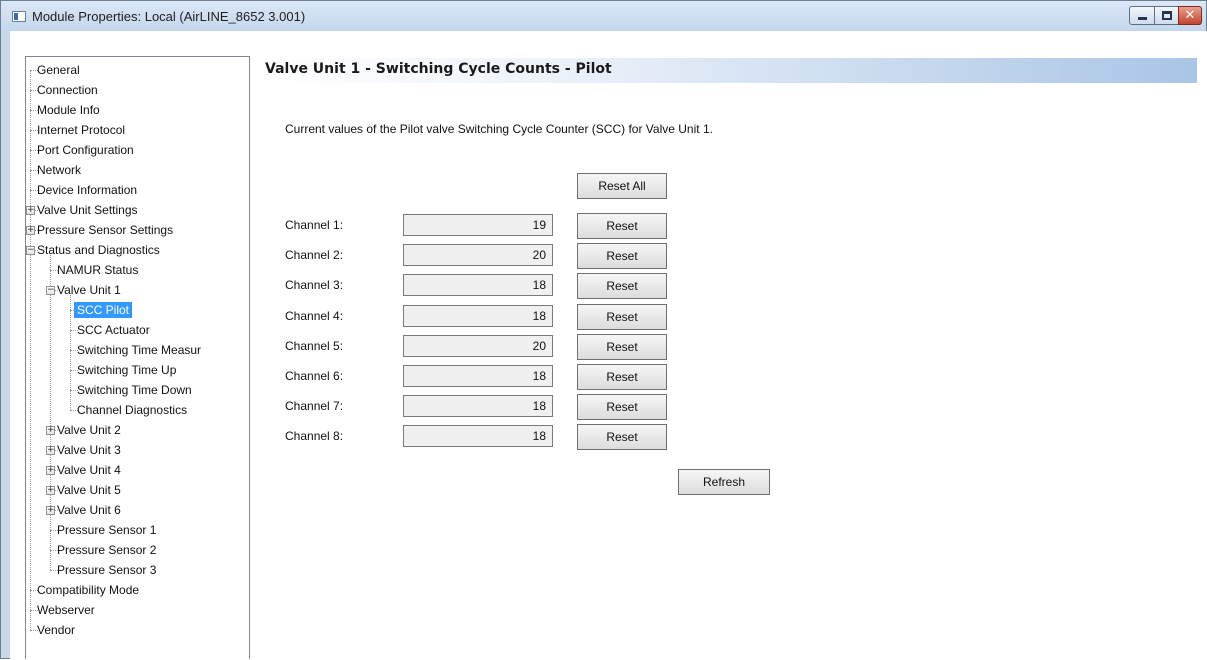 The image size is (1207, 660). I want to click on tree-item-valve-unit-1: Valve Unit 1, so click(89, 290).